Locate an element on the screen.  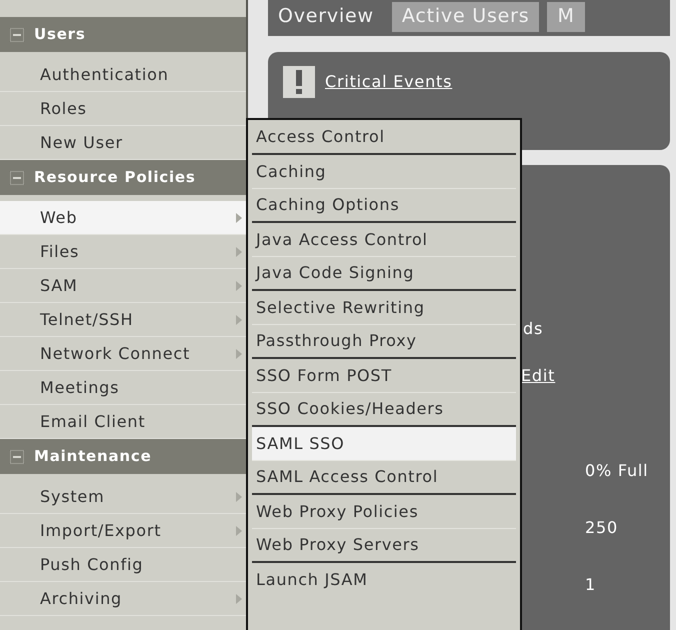
section-title: Maintenance is located at coordinates (93, 457).